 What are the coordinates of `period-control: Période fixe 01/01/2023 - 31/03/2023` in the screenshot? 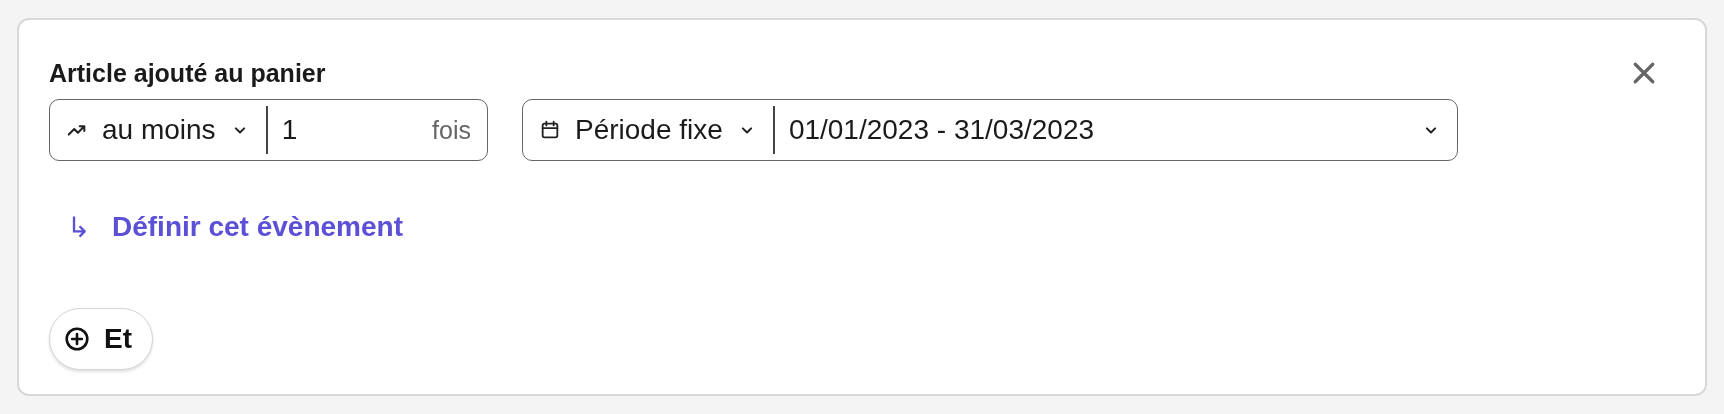 It's located at (990, 130).